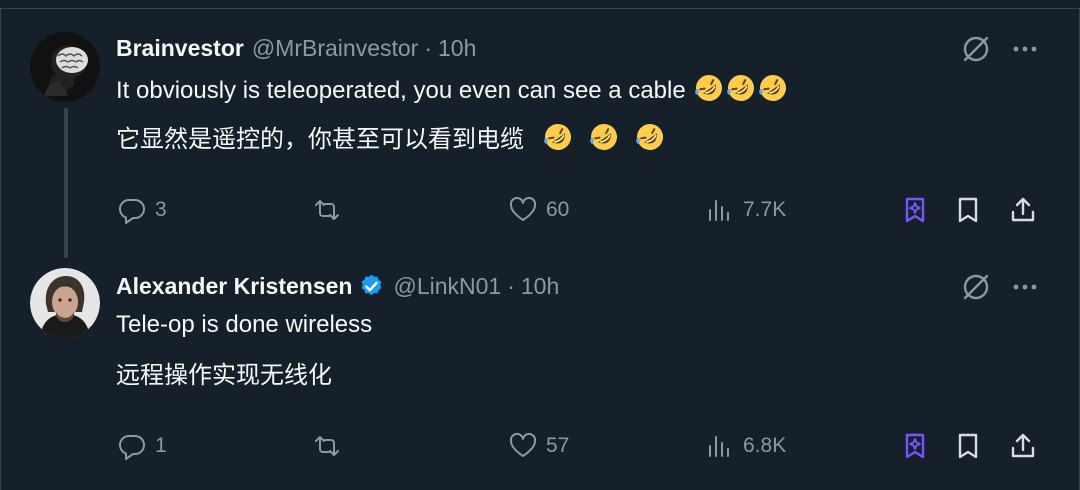 Image resolution: width=1080 pixels, height=490 pixels. What do you see at coordinates (447, 286) in the screenshot?
I see `user-handle: @LinkN01` at bounding box center [447, 286].